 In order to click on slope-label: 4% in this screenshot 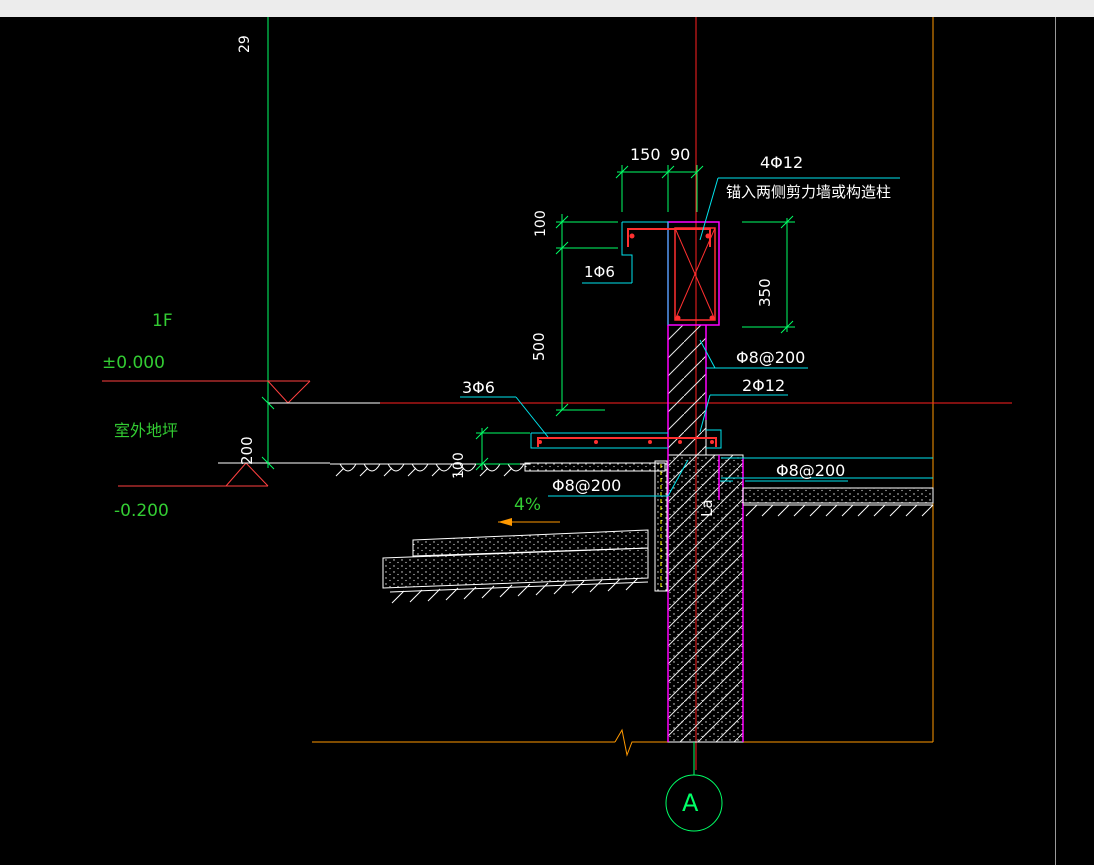, I will do `click(527, 505)`.